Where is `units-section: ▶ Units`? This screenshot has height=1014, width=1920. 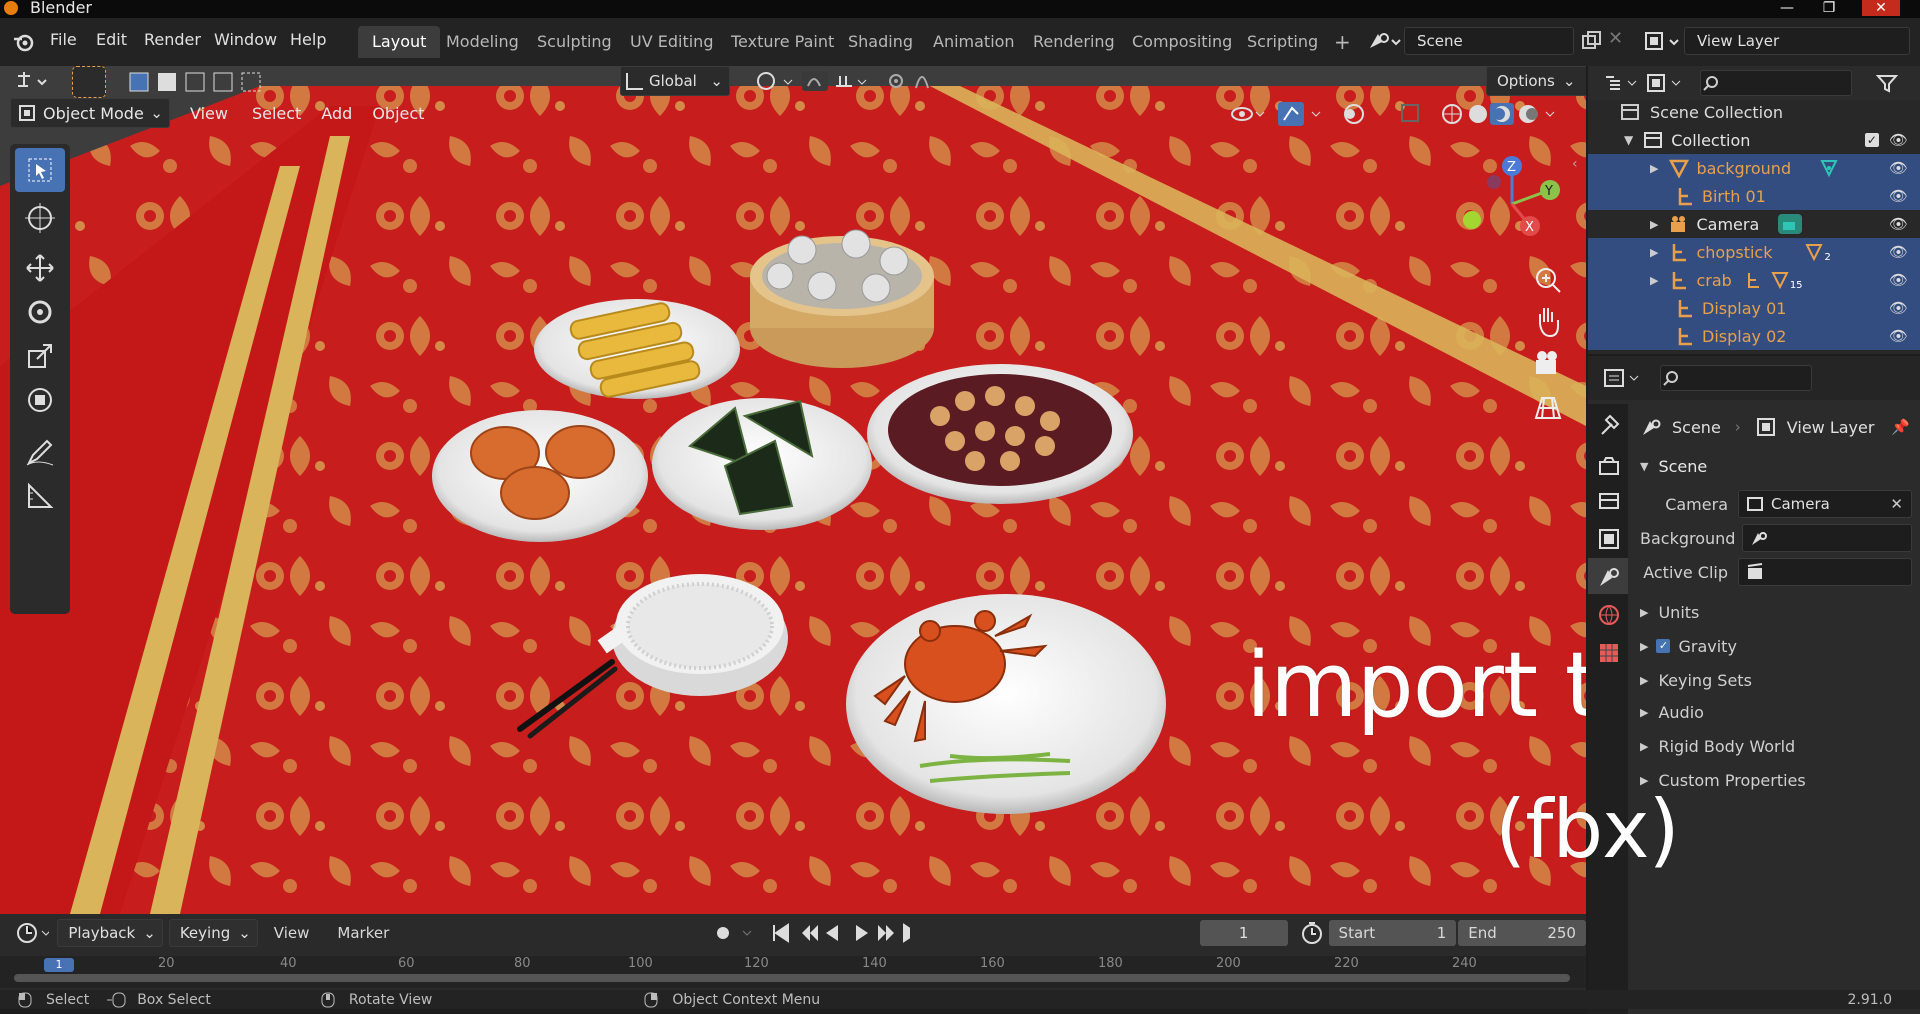 units-section: ▶ Units is located at coordinates (1775, 612).